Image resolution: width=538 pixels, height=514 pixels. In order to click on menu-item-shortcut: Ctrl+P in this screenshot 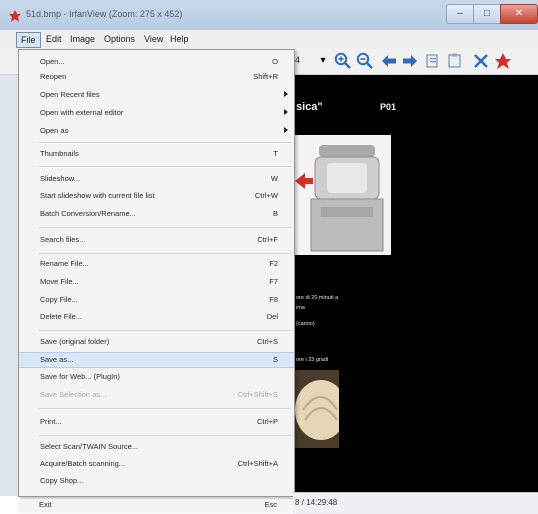, I will do `click(267, 421)`.